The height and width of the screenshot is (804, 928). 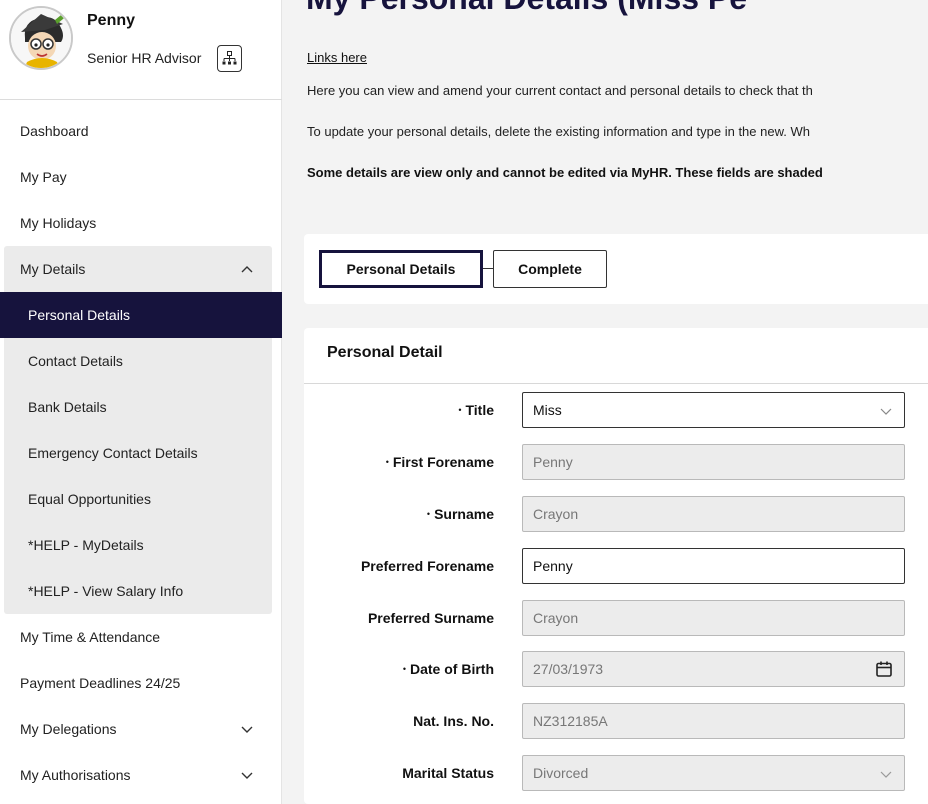 I want to click on field-label: Preferred Surname, so click(x=431, y=618).